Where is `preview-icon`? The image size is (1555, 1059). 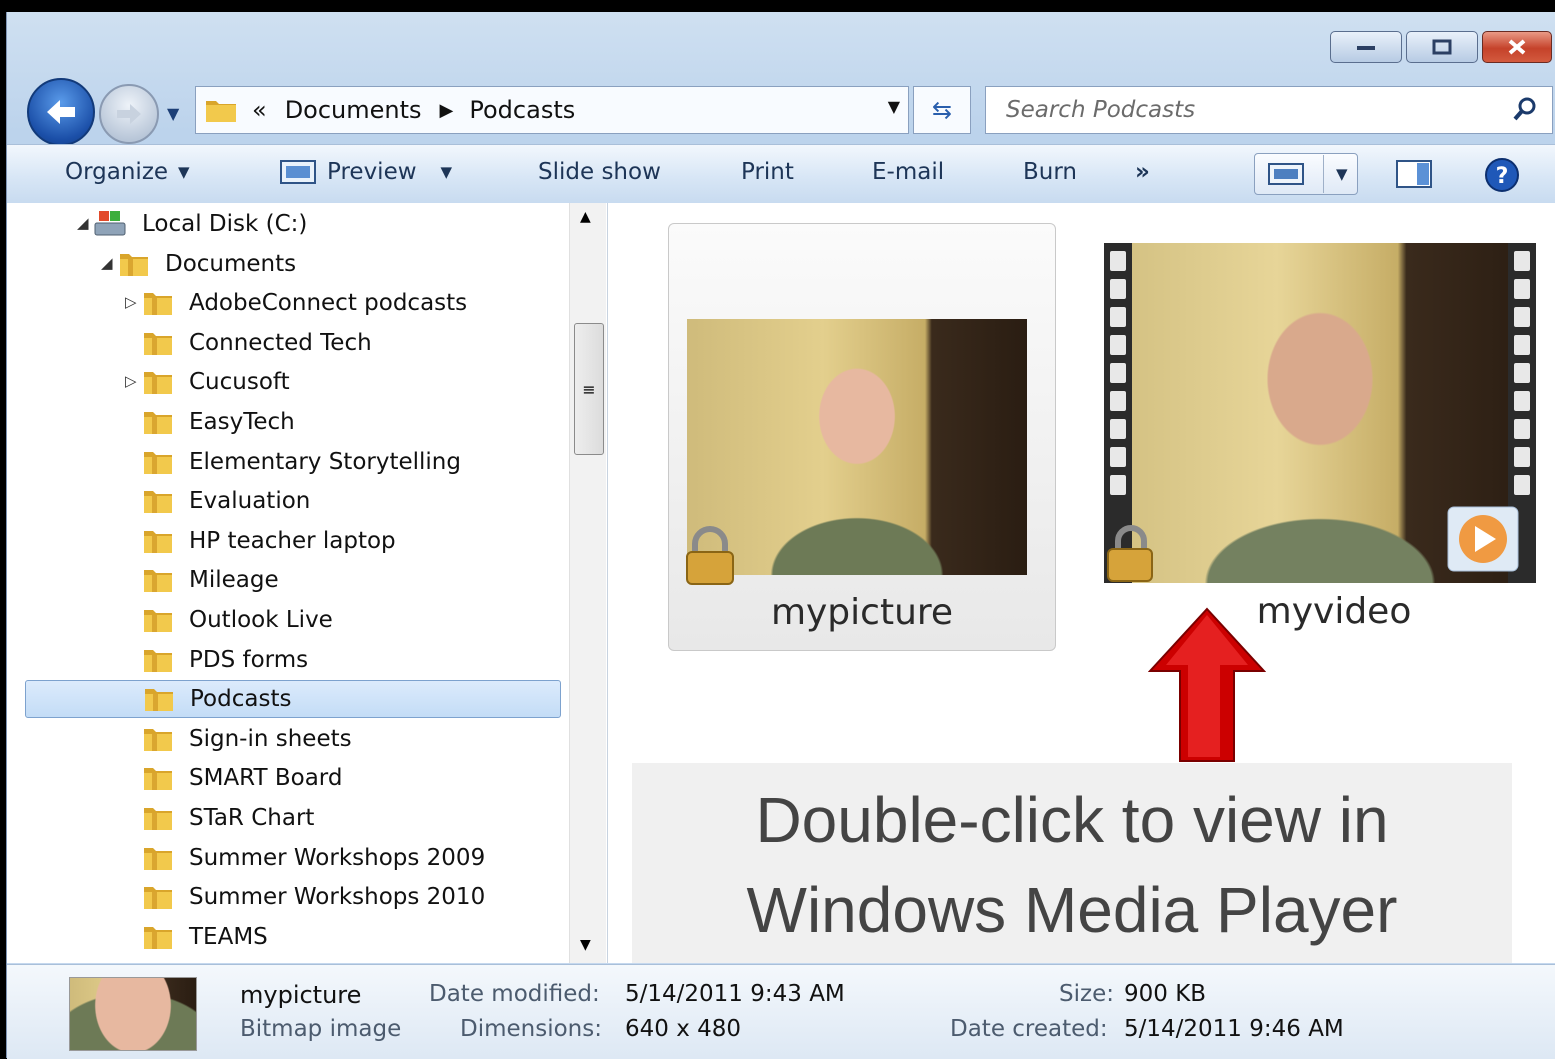 preview-icon is located at coordinates (298, 172).